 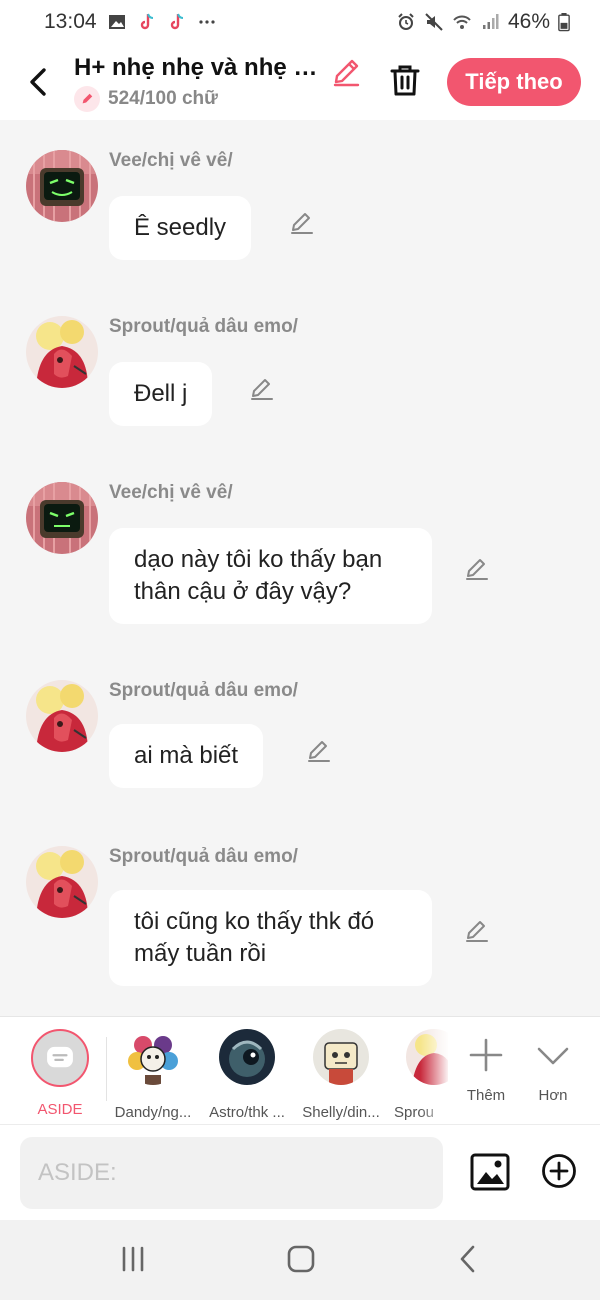 I want to click on home-icon, so click(x=301, y=1259).